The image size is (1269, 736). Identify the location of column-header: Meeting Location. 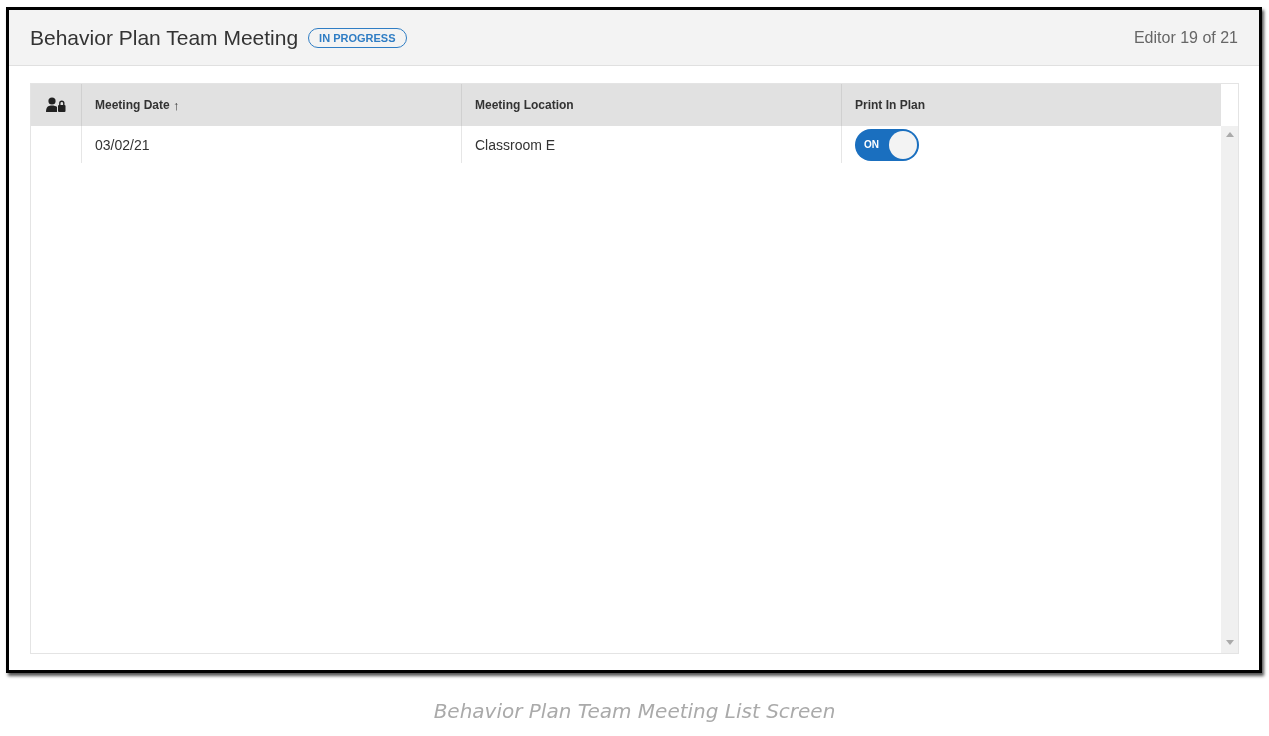
(651, 105).